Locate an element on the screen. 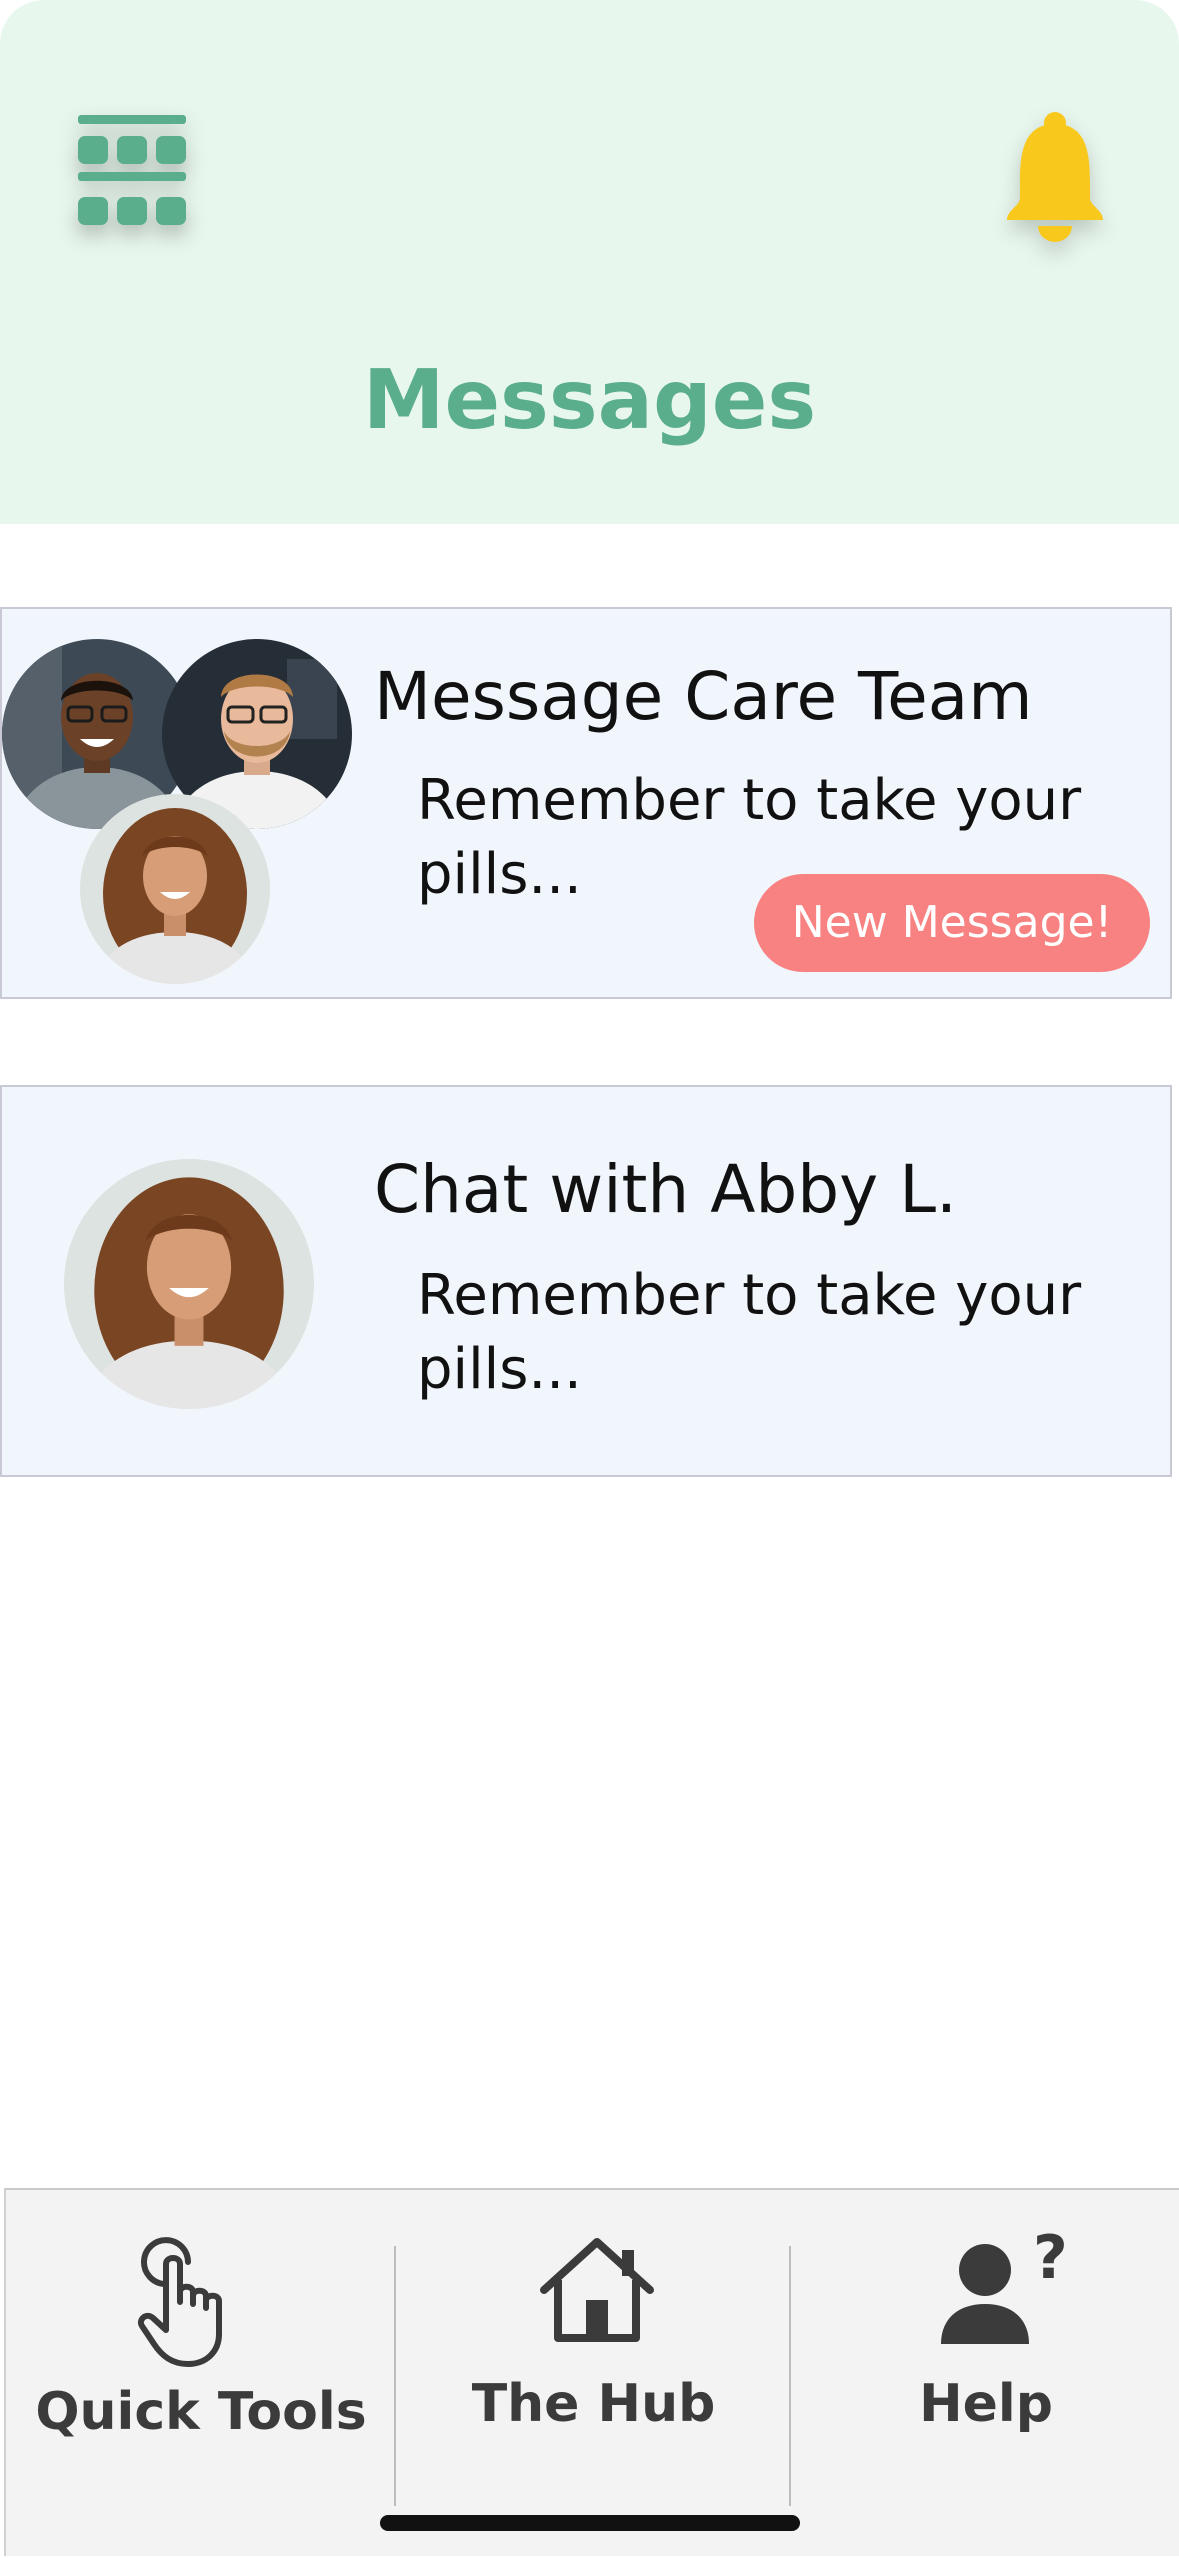 The image size is (1179, 2558). conversation-title: Chat with Abby L. is located at coordinates (665, 1189).